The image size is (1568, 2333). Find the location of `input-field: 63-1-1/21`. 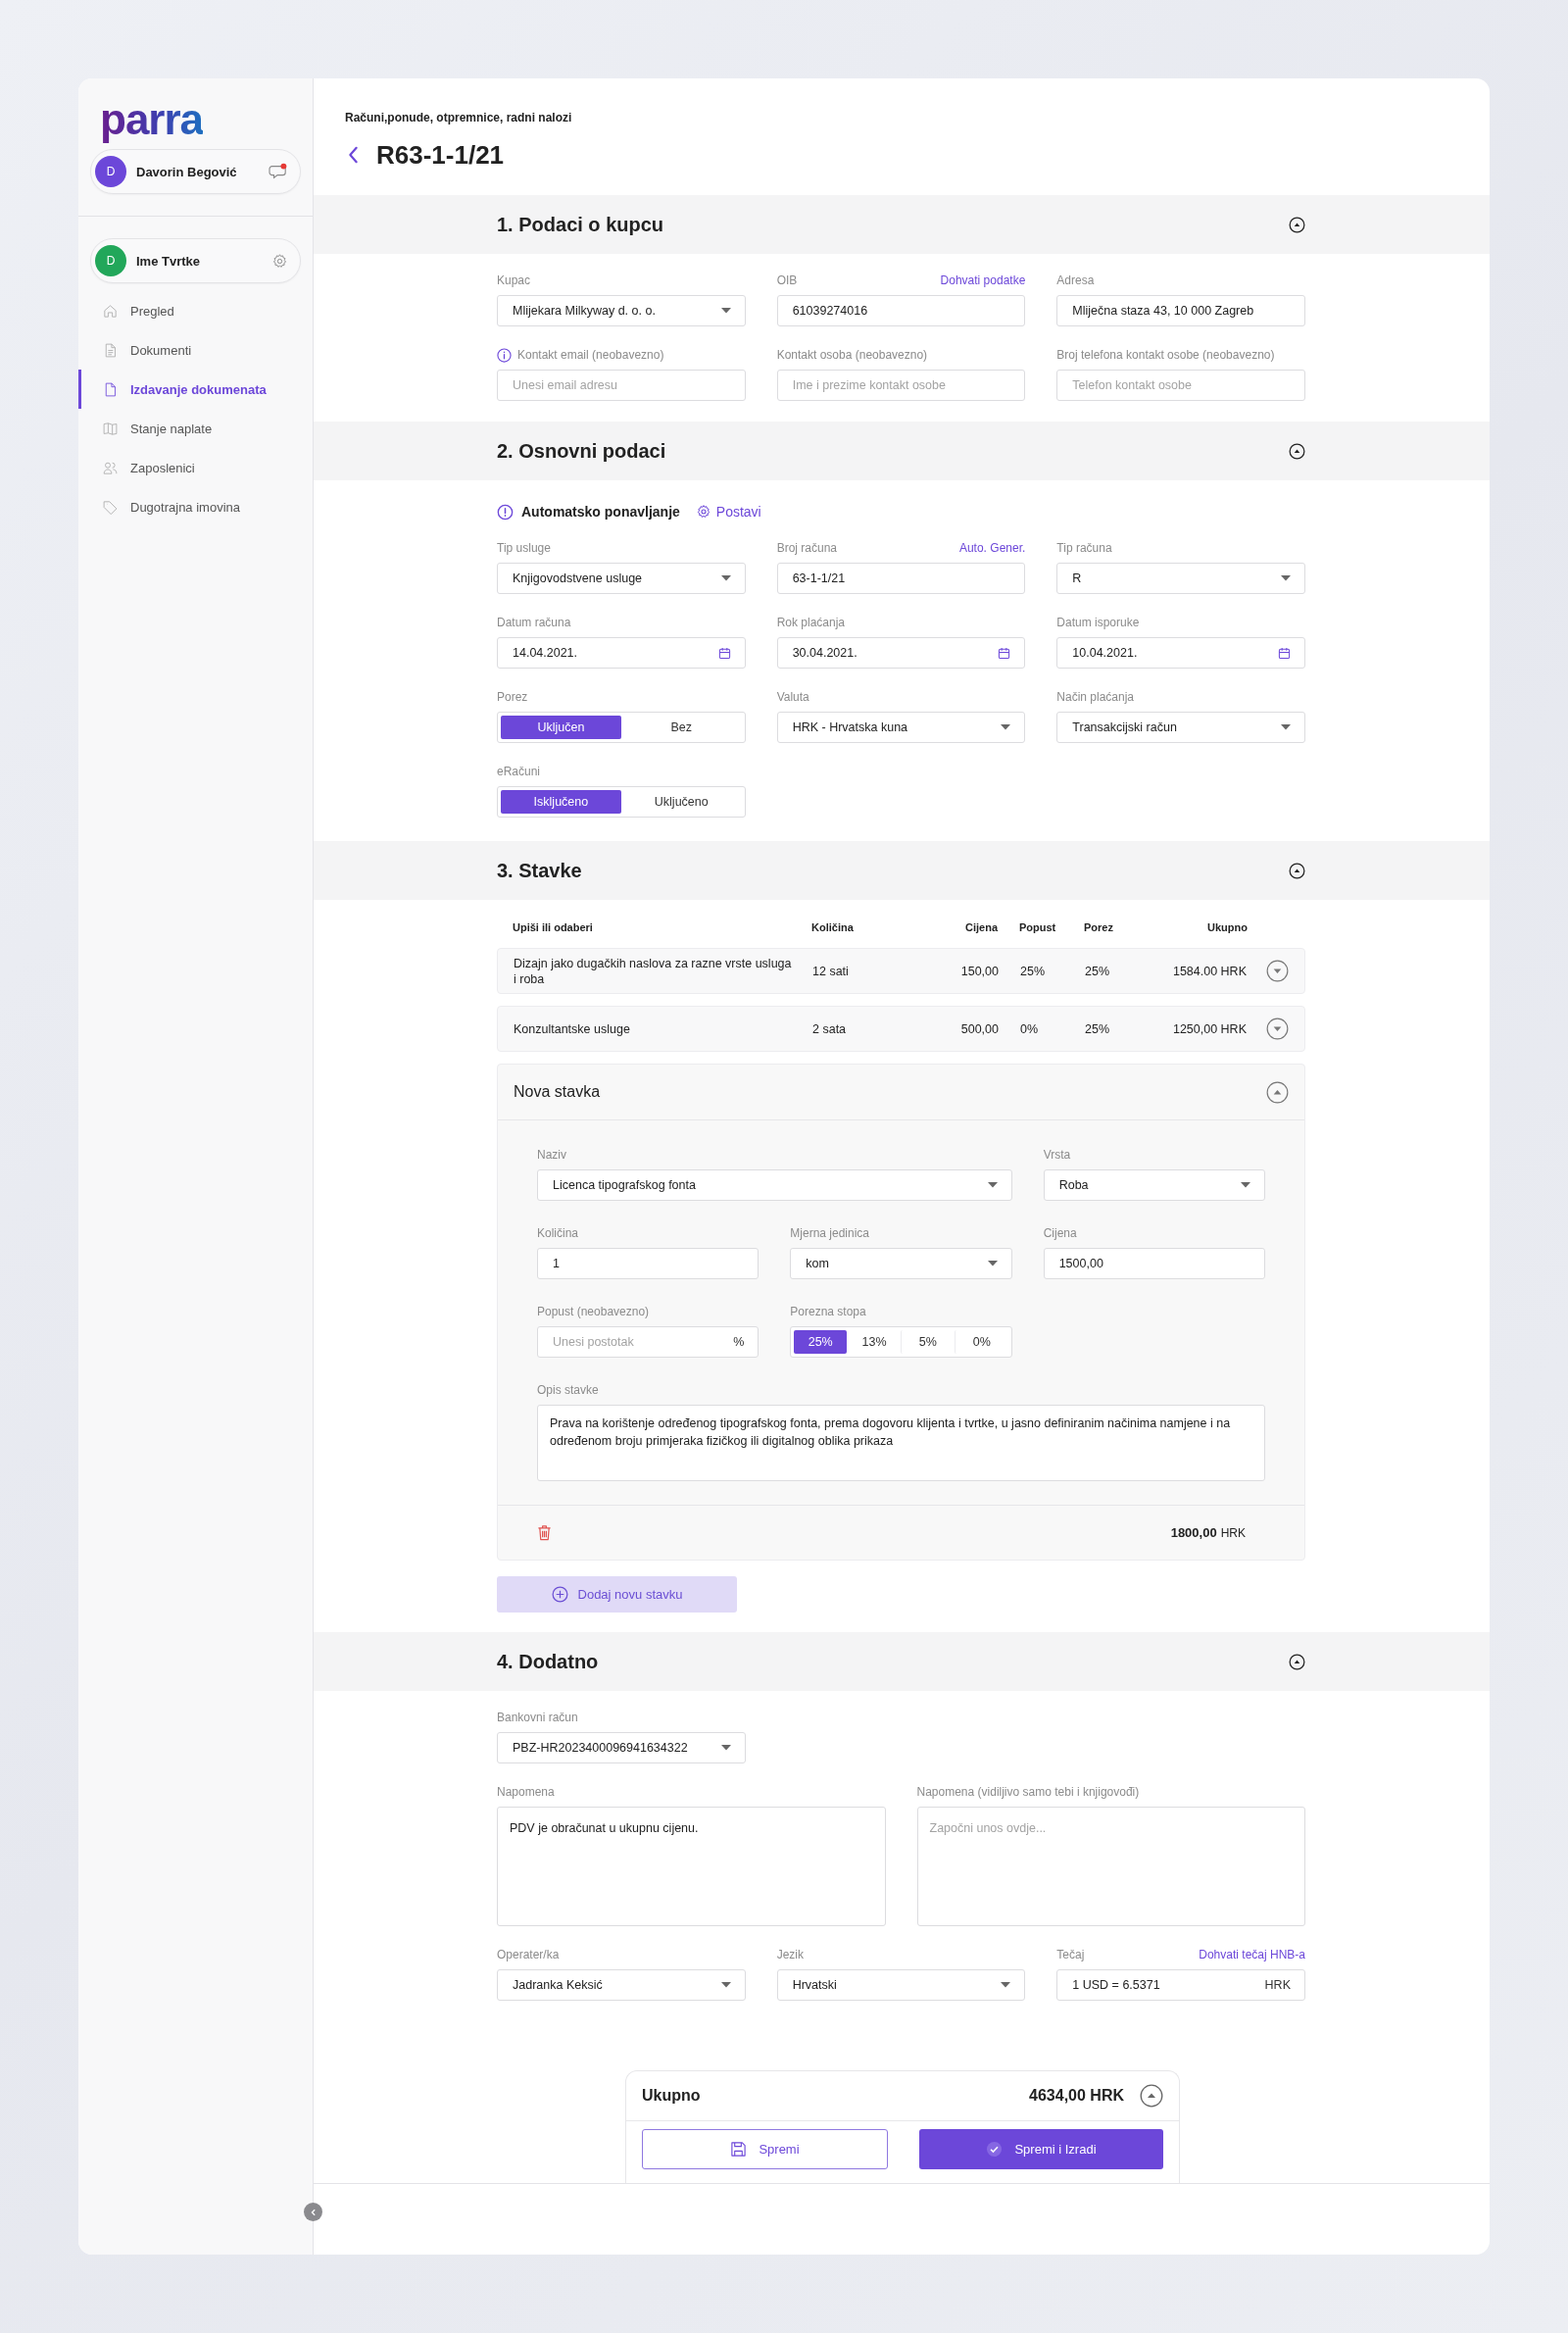

input-field: 63-1-1/21 is located at coordinates (901, 578).